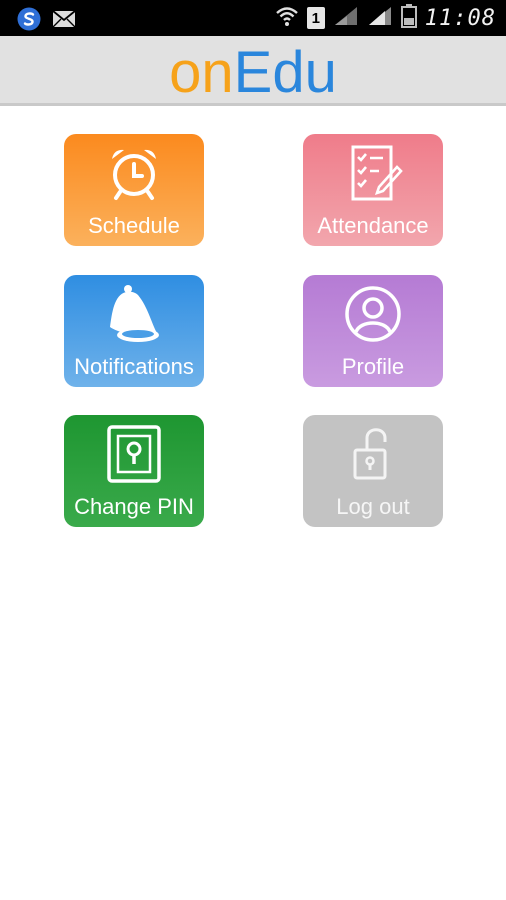 This screenshot has height=900, width=506. I want to click on checklist-icon, so click(373, 173).